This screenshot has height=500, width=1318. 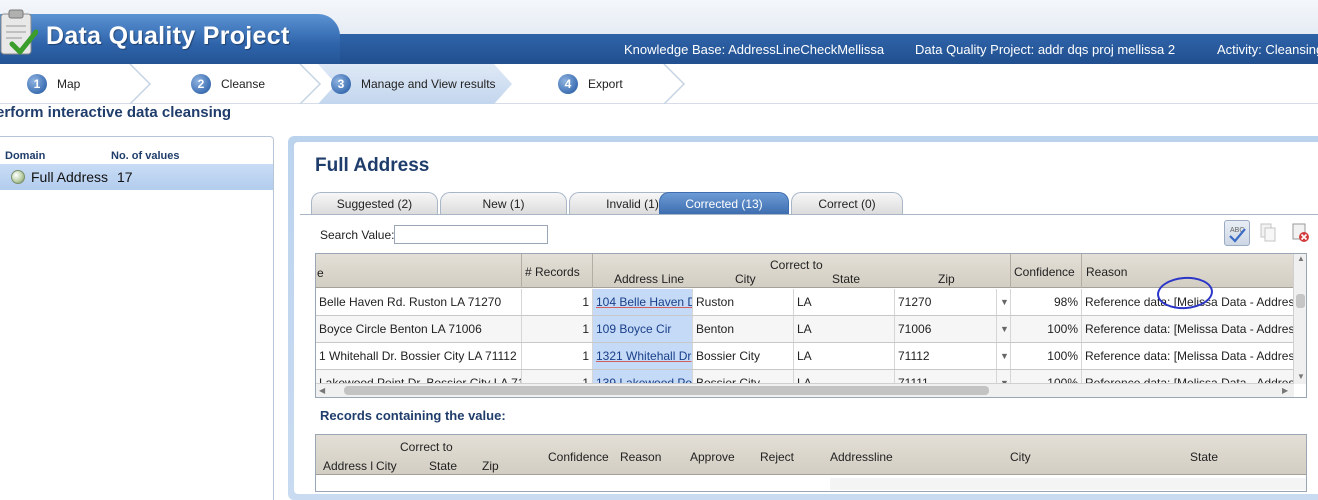 I want to click on address-cell: 1321 Whitehall Dr, so click(x=643, y=356).